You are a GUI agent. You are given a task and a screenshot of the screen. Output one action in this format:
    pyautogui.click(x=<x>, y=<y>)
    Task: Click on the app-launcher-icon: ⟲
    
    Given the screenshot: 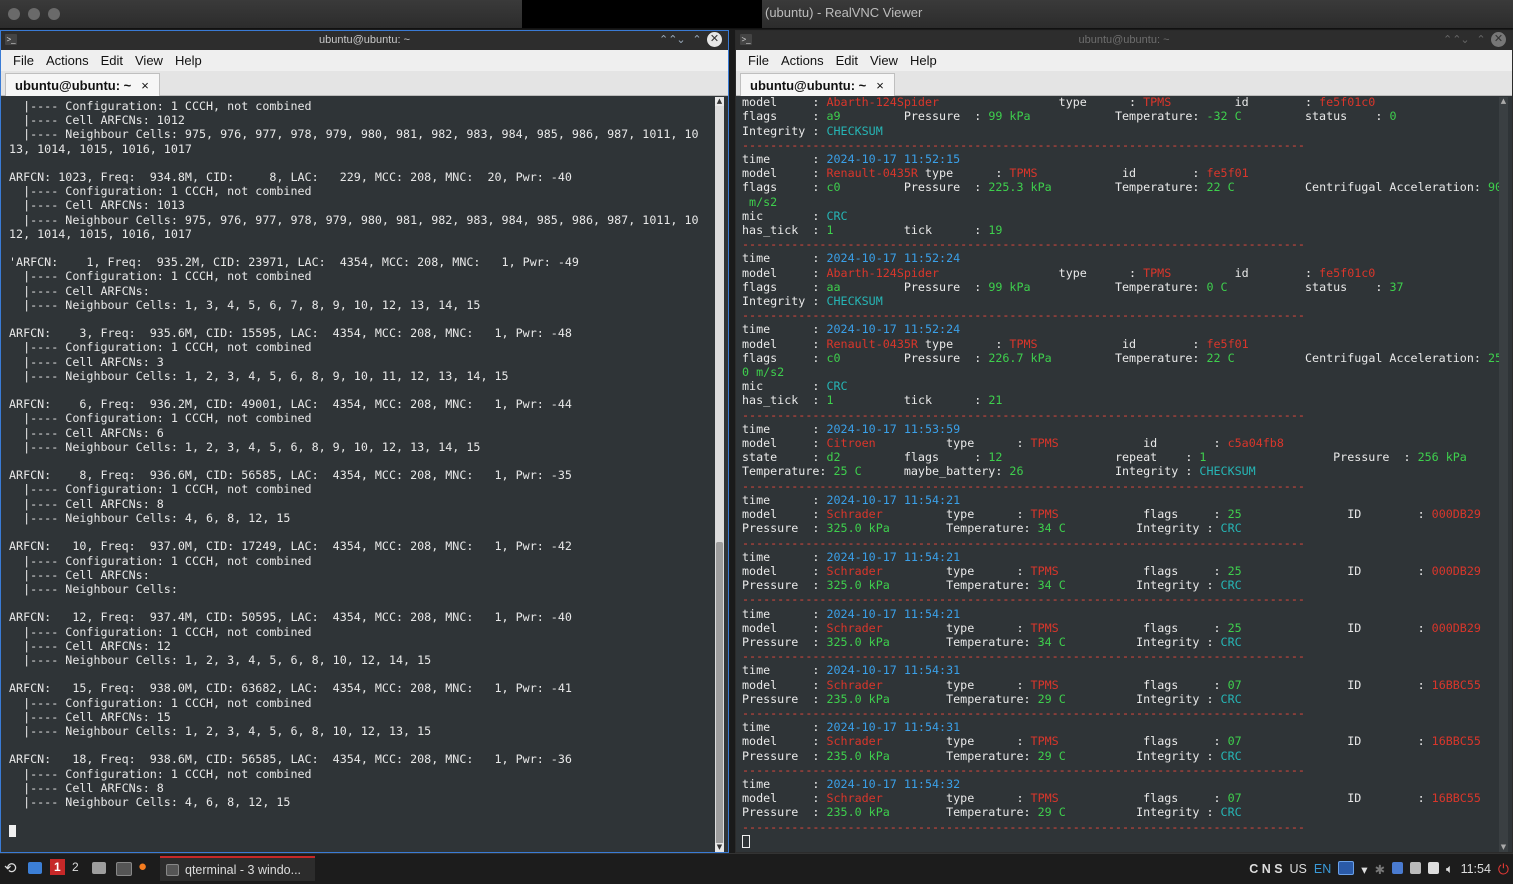 What is the action you would take?
    pyautogui.click(x=10, y=868)
    